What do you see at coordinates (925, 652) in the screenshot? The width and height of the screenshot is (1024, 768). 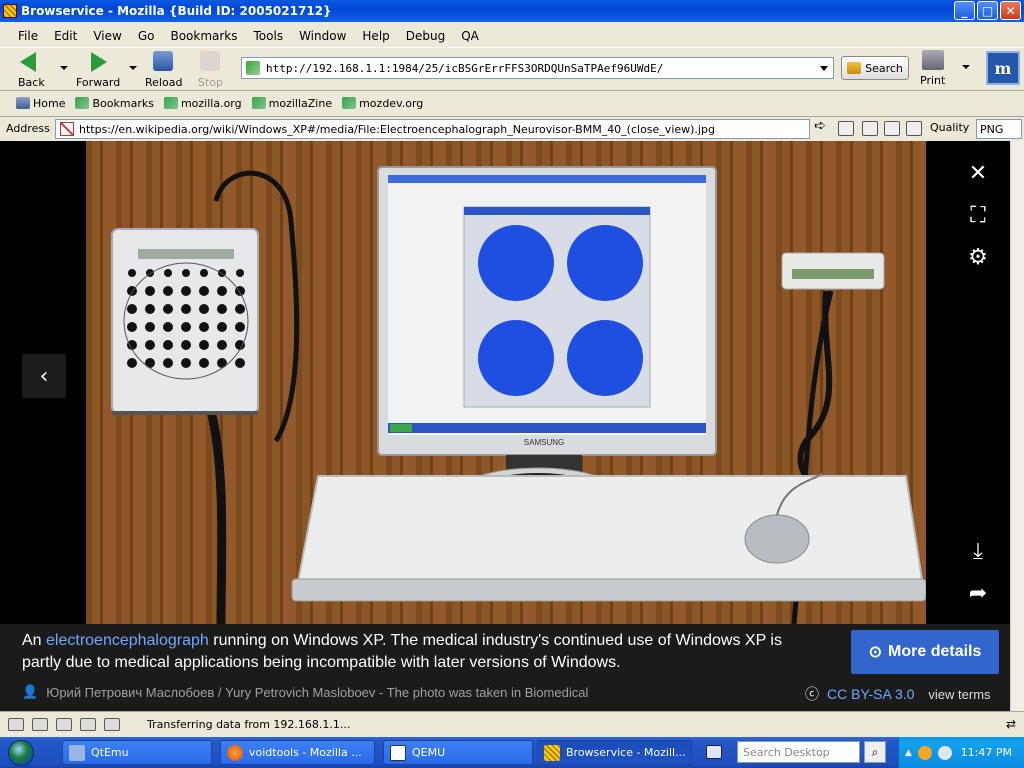 I see `more-details-button: ⊙ More details` at bounding box center [925, 652].